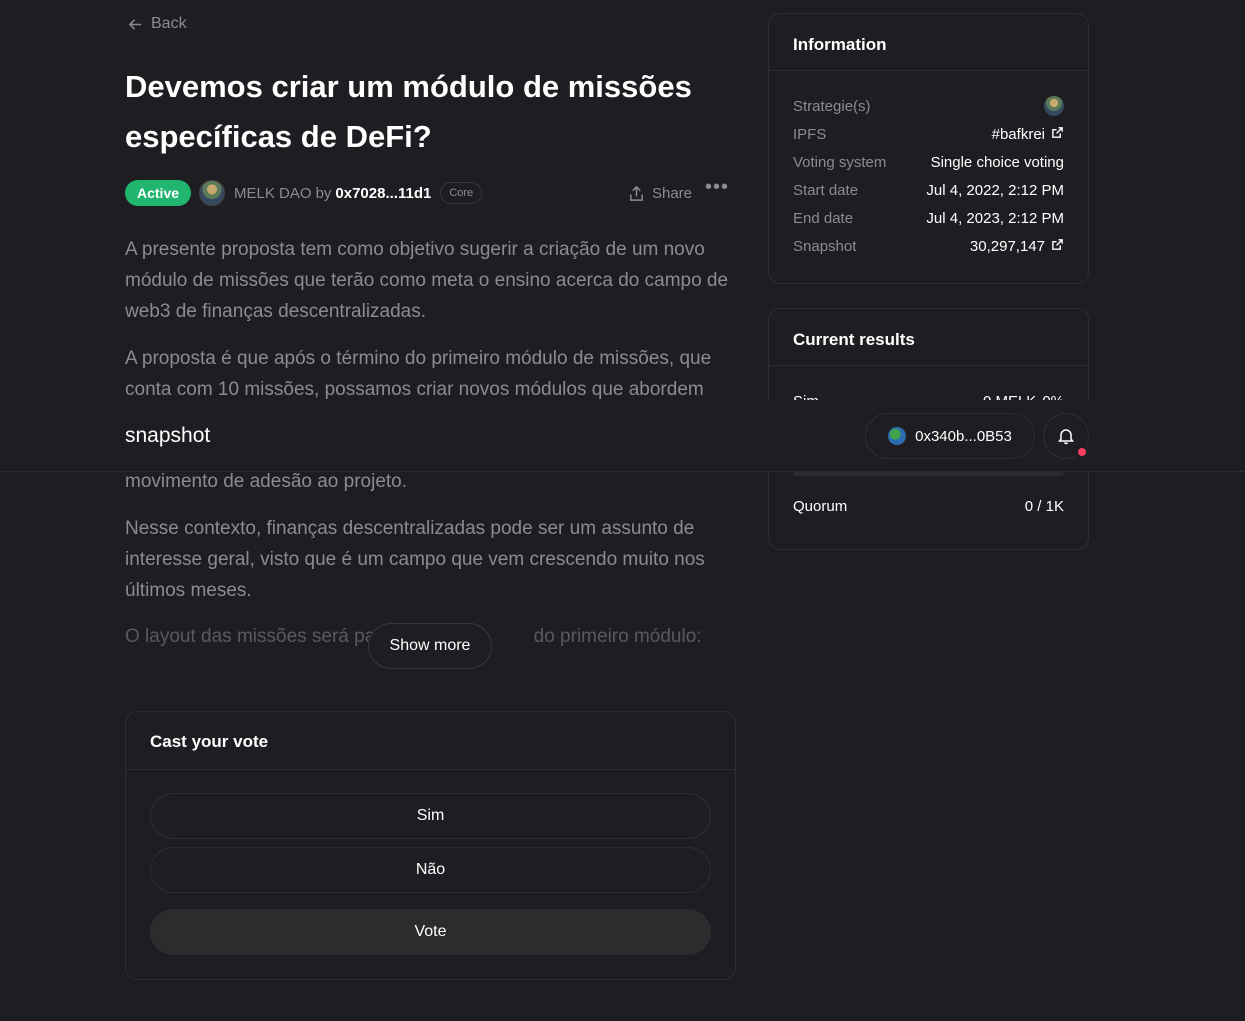 This screenshot has height=1021, width=1245. Describe the element at coordinates (1018, 134) in the screenshot. I see `info-value: #bafkrei` at that location.